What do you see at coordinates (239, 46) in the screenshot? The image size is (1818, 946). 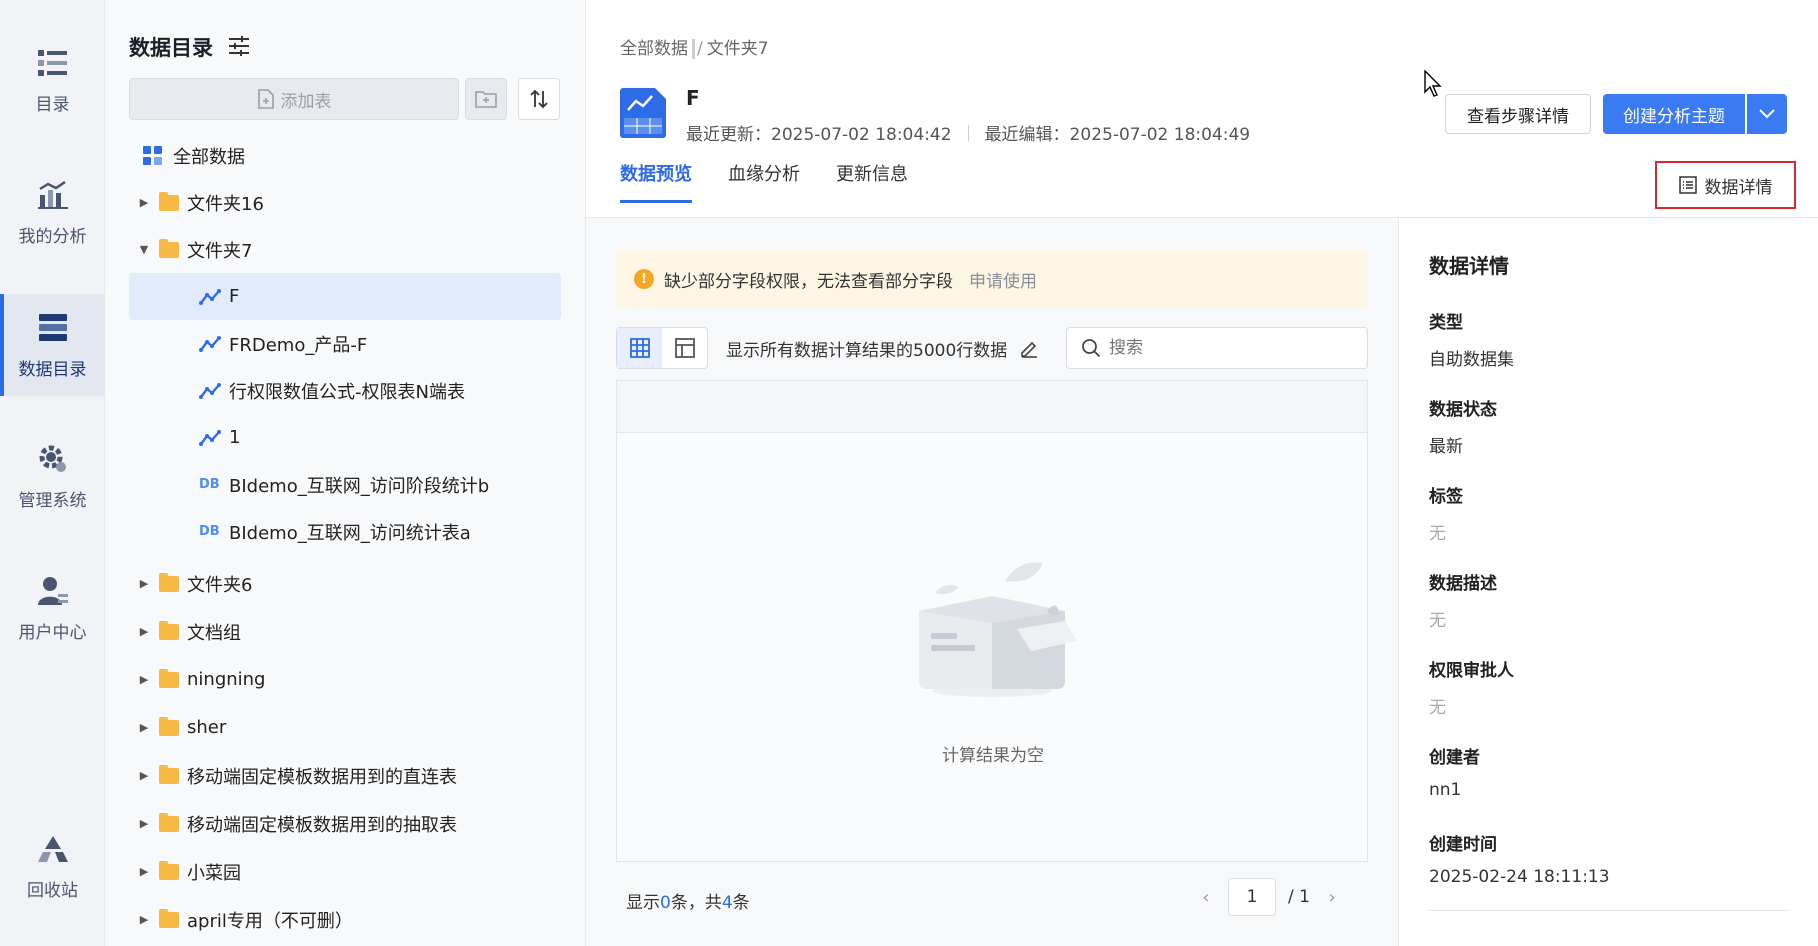 I see `filter-settings-icon` at bounding box center [239, 46].